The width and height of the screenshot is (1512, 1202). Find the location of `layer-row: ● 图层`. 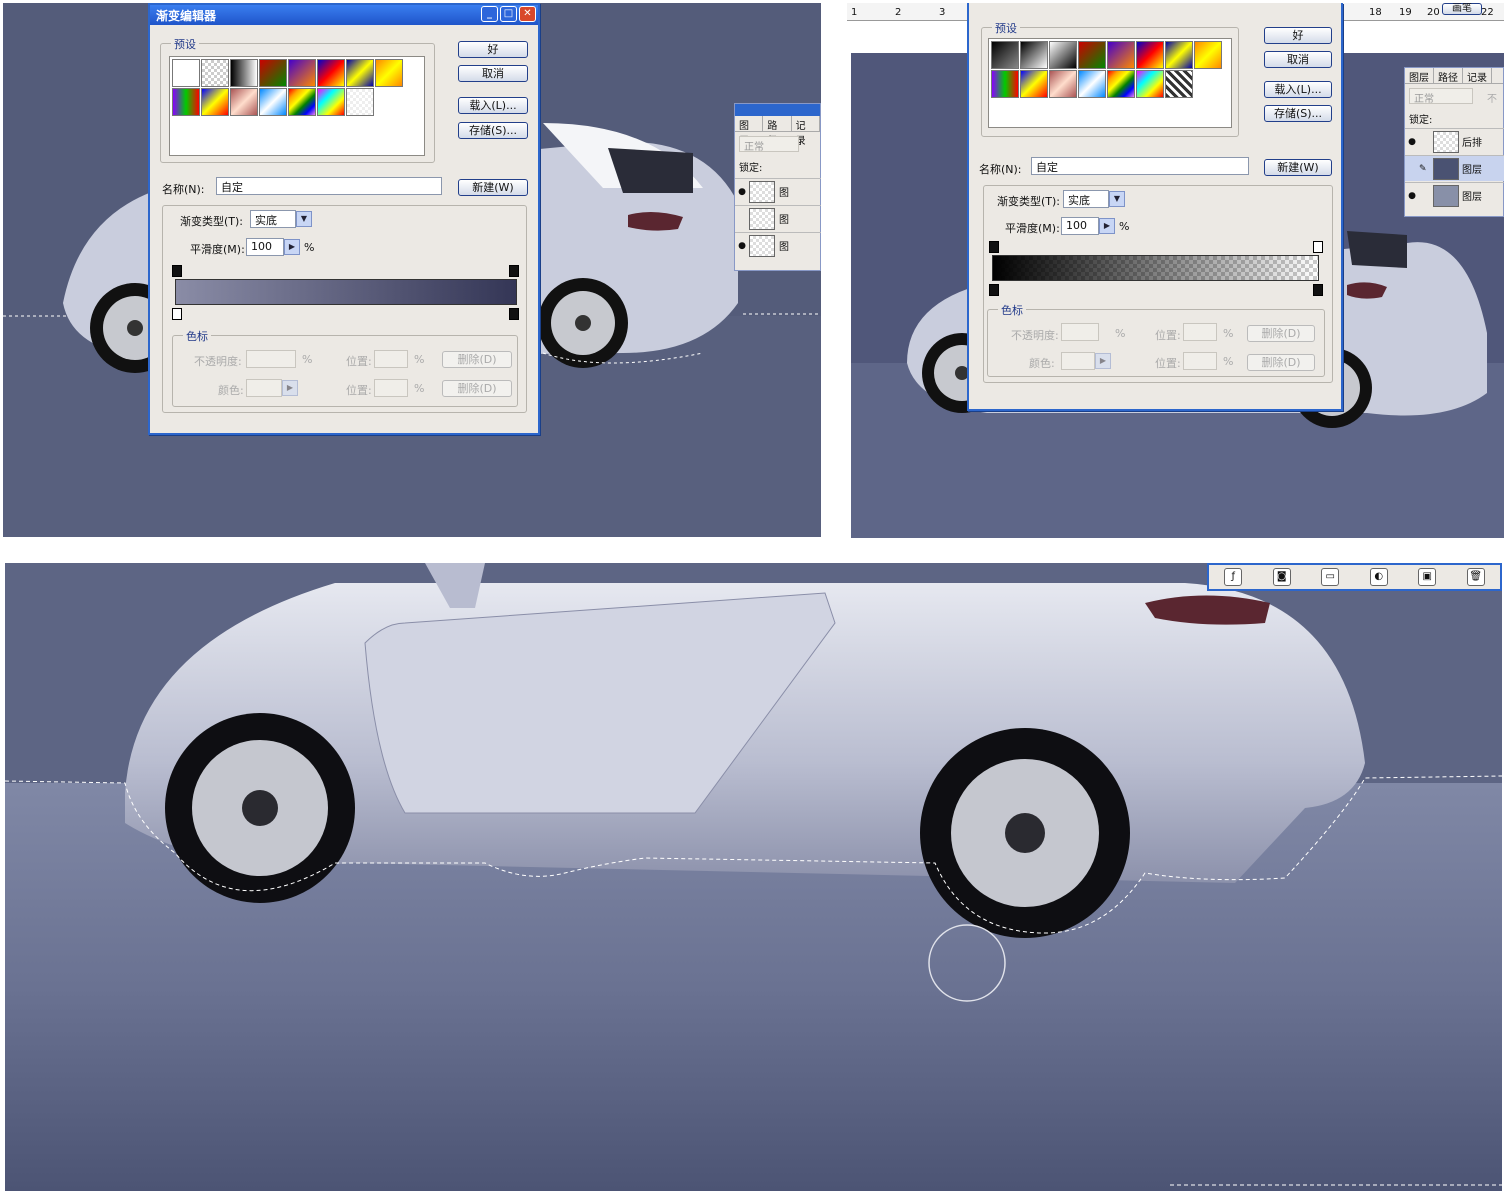

layer-row: ● 图层 is located at coordinates (1454, 195).